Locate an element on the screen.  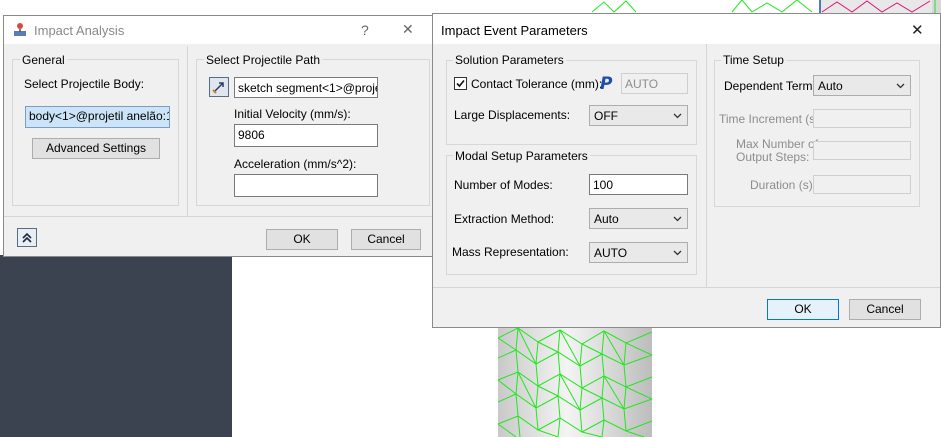
general-group-label: General is located at coordinates (43, 60).